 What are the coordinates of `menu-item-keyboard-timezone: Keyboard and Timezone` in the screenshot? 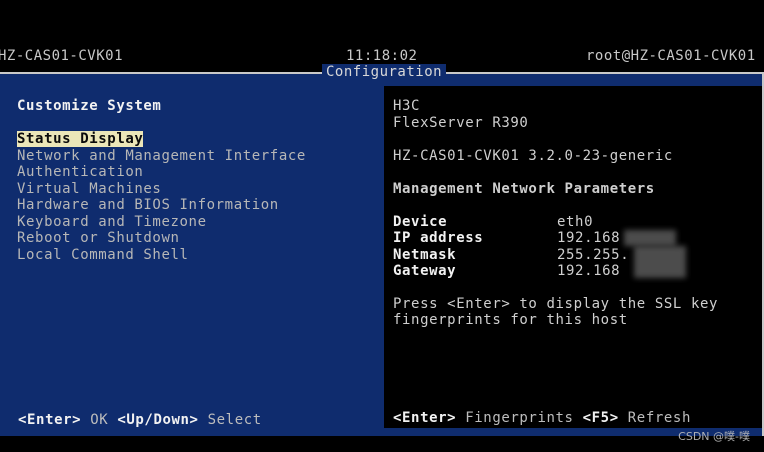 It's located at (161, 222).